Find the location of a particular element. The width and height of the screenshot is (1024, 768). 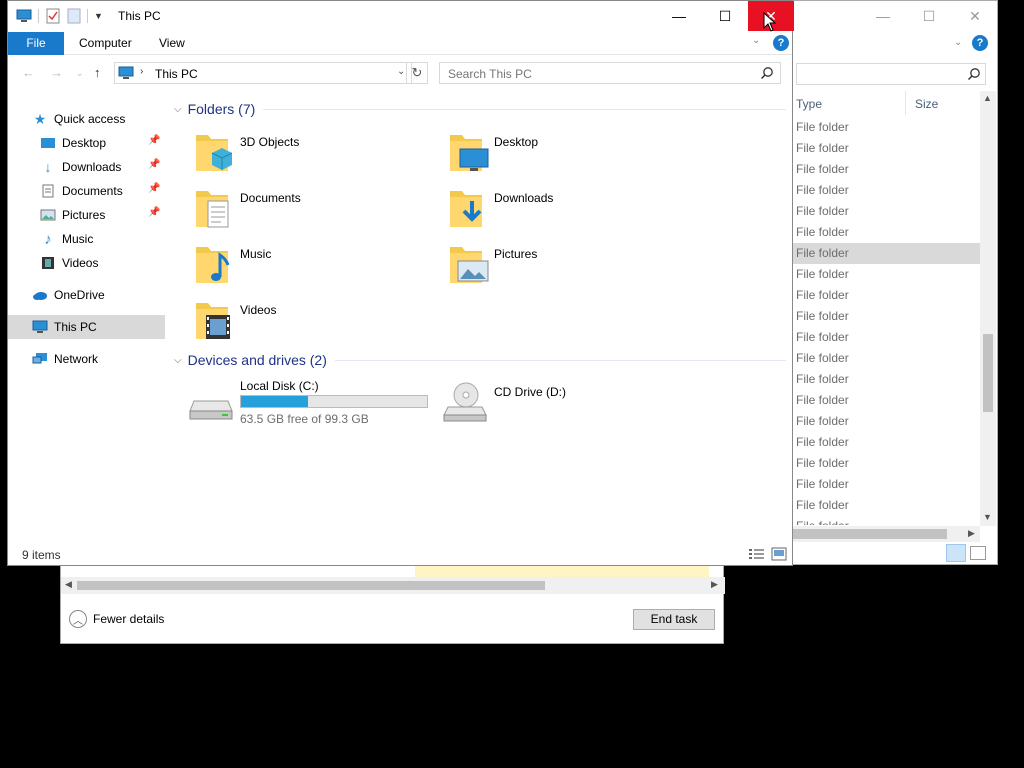

sidebar-item-network: Network is located at coordinates (65, 359).